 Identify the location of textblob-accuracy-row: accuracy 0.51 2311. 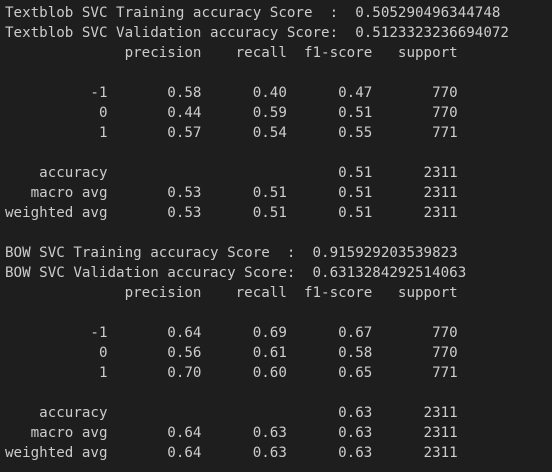
(231, 173).